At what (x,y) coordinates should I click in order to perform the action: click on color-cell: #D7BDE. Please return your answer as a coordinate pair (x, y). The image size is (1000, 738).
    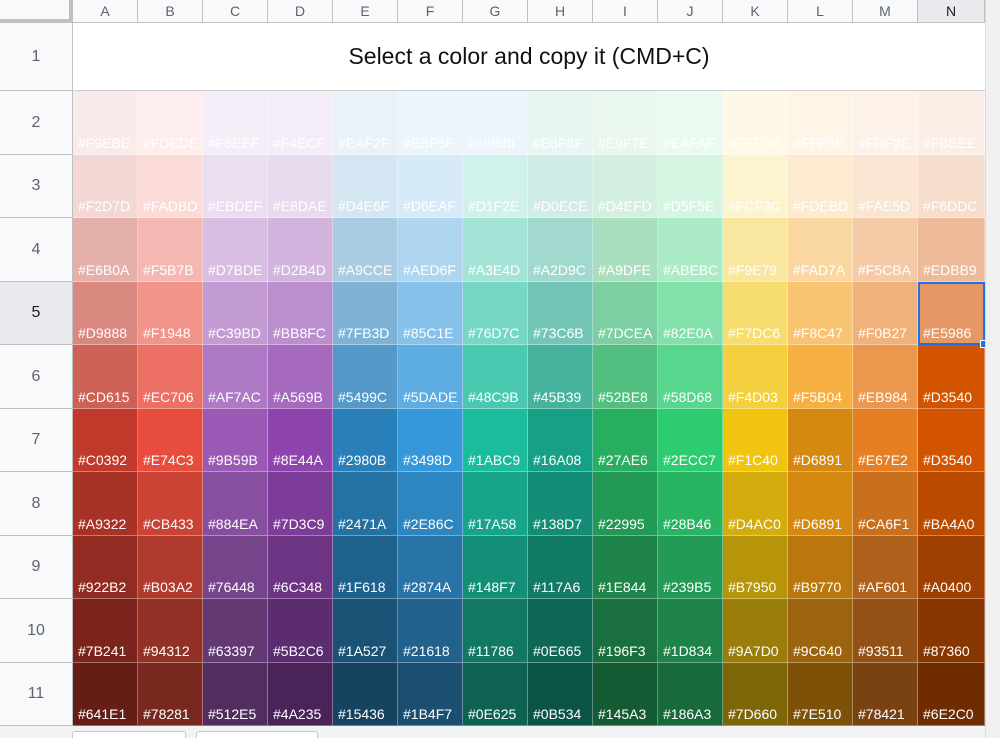
    Looking at the image, I should click on (235, 250).